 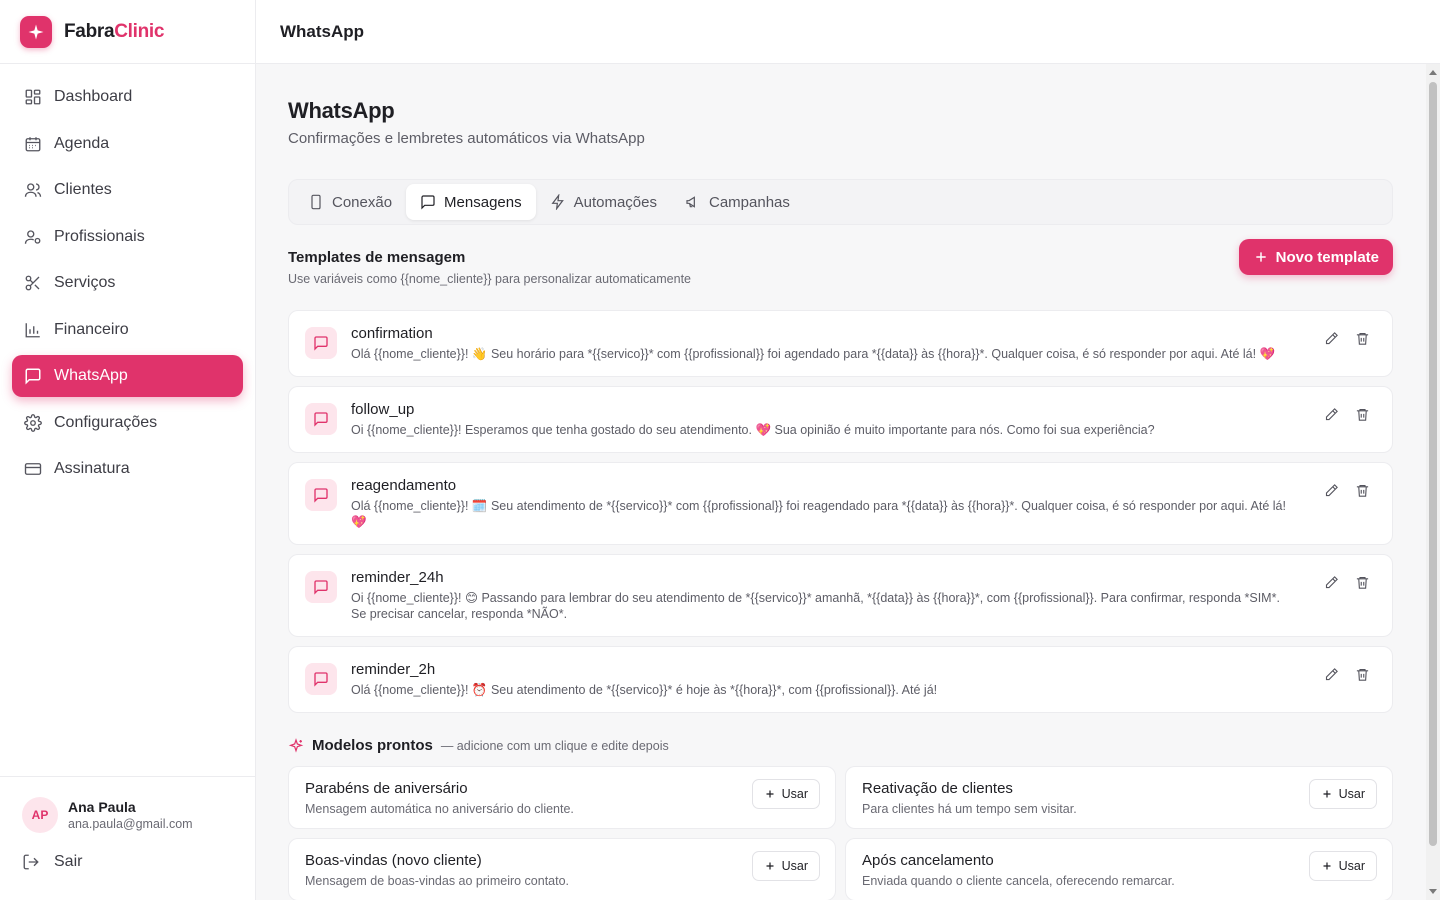 What do you see at coordinates (1433, 72) in the screenshot?
I see `scroll-up-arrow-icon` at bounding box center [1433, 72].